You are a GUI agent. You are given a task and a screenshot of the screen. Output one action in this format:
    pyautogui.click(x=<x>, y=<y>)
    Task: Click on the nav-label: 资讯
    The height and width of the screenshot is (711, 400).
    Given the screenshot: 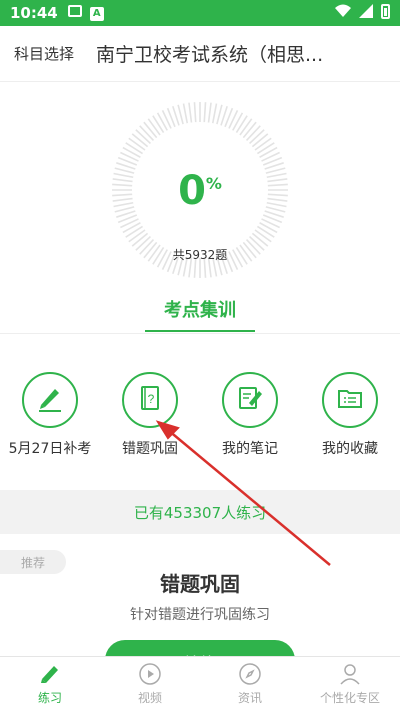 What is the action you would take?
    pyautogui.click(x=249, y=698)
    